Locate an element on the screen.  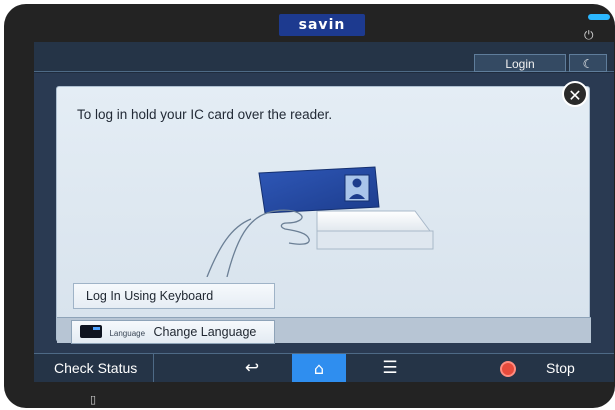
power-icon: ⏻ is located at coordinates (591, 35).